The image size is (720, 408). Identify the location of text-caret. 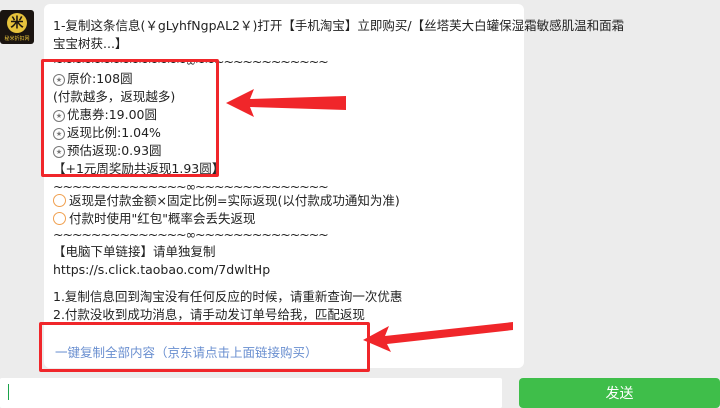
(8, 392).